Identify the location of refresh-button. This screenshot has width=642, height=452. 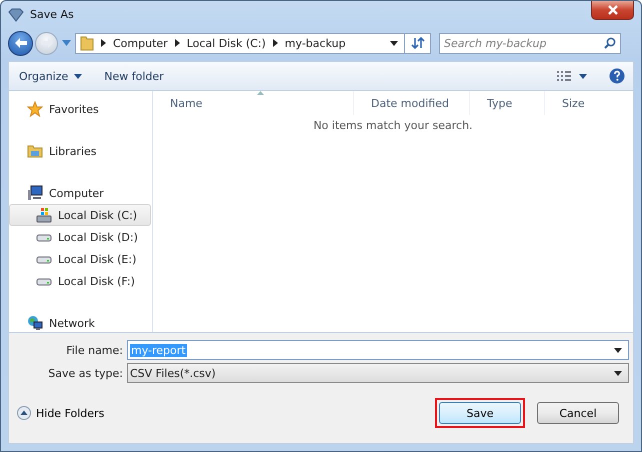
(418, 43).